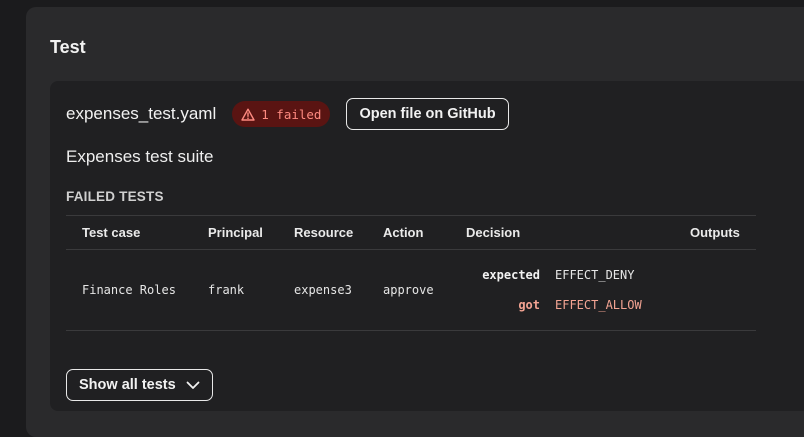  What do you see at coordinates (141, 113) in the screenshot?
I see `file-name: expenses_test.yaml` at bounding box center [141, 113].